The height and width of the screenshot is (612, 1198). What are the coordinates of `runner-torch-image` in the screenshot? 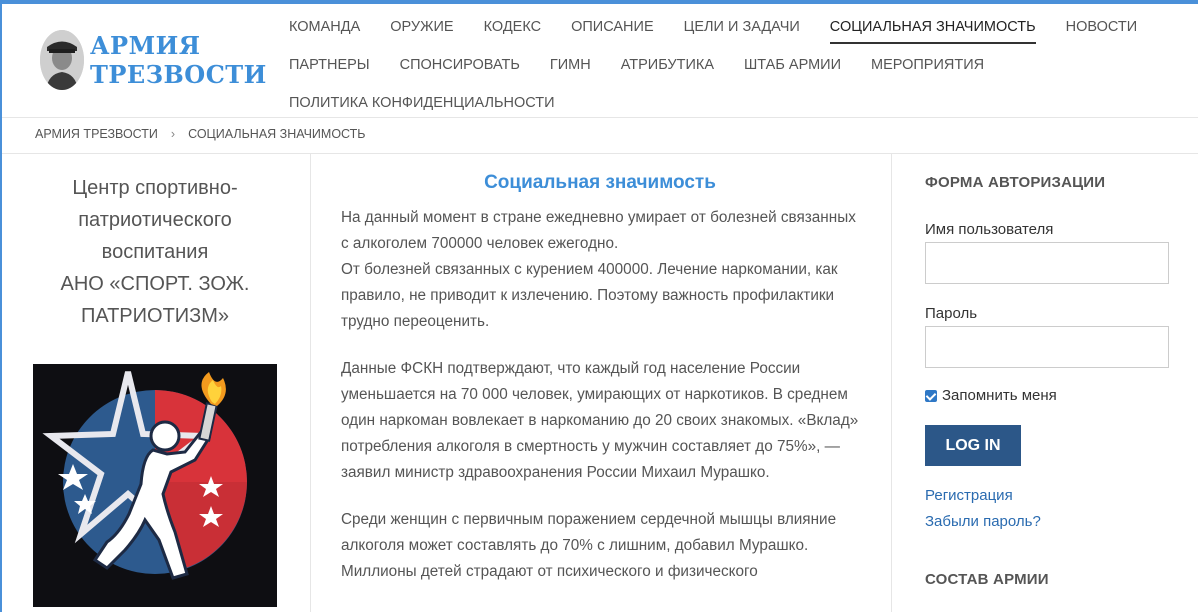 It's located at (155, 485).